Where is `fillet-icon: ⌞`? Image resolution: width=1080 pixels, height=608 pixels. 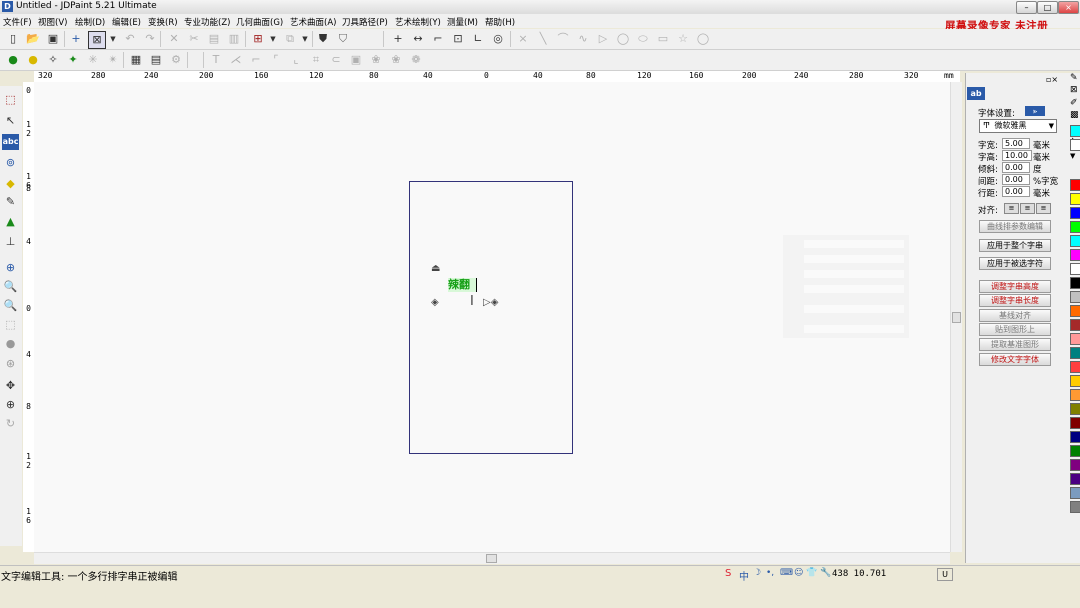 fillet-icon: ⌞ is located at coordinates (296, 60).